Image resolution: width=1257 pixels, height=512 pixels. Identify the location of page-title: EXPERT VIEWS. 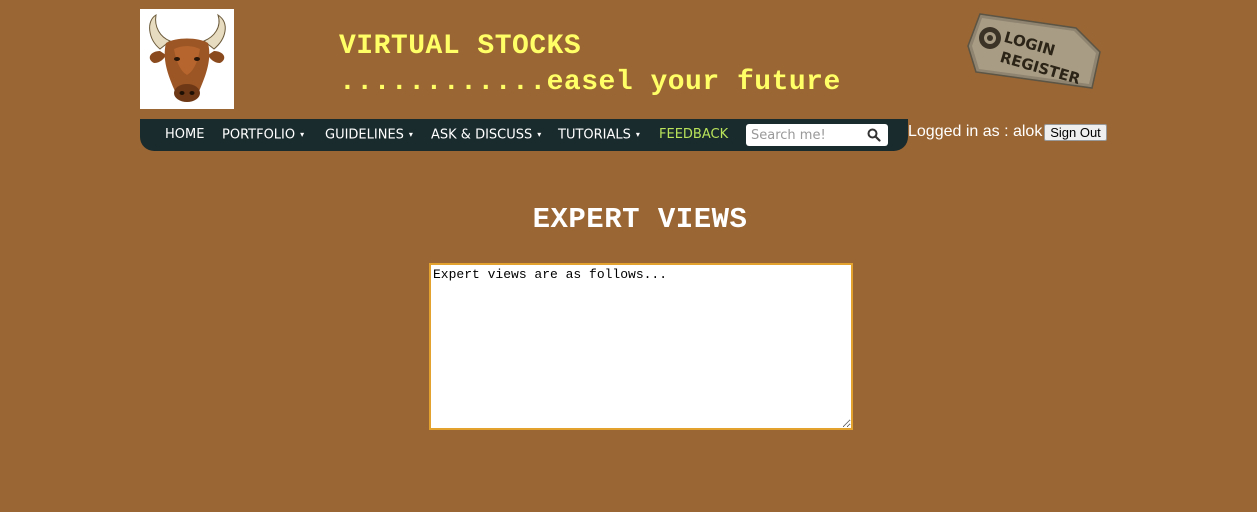
(640, 219).